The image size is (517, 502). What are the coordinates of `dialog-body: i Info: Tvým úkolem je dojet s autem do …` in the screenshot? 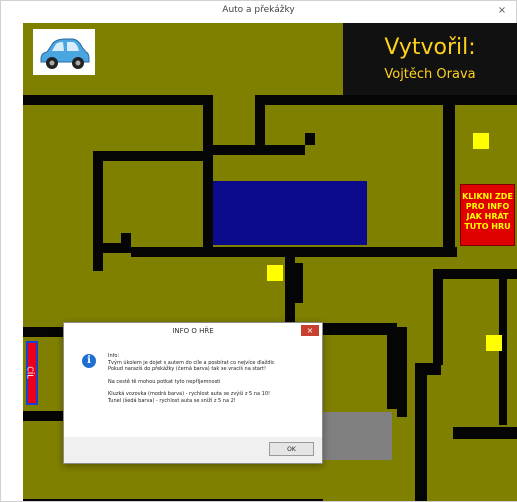 It's located at (193, 389).